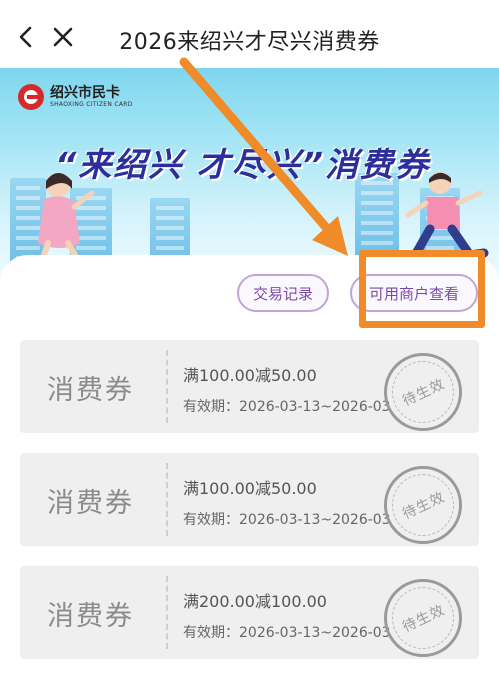  I want to click on coupon-amount: 满200.00减100.00, so click(255, 601).